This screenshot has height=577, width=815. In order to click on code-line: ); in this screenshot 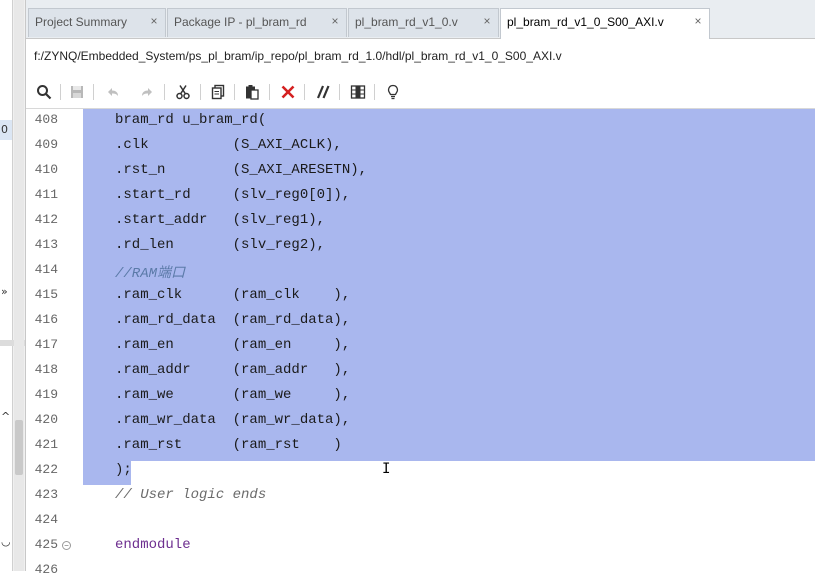, I will do `click(123, 470)`.